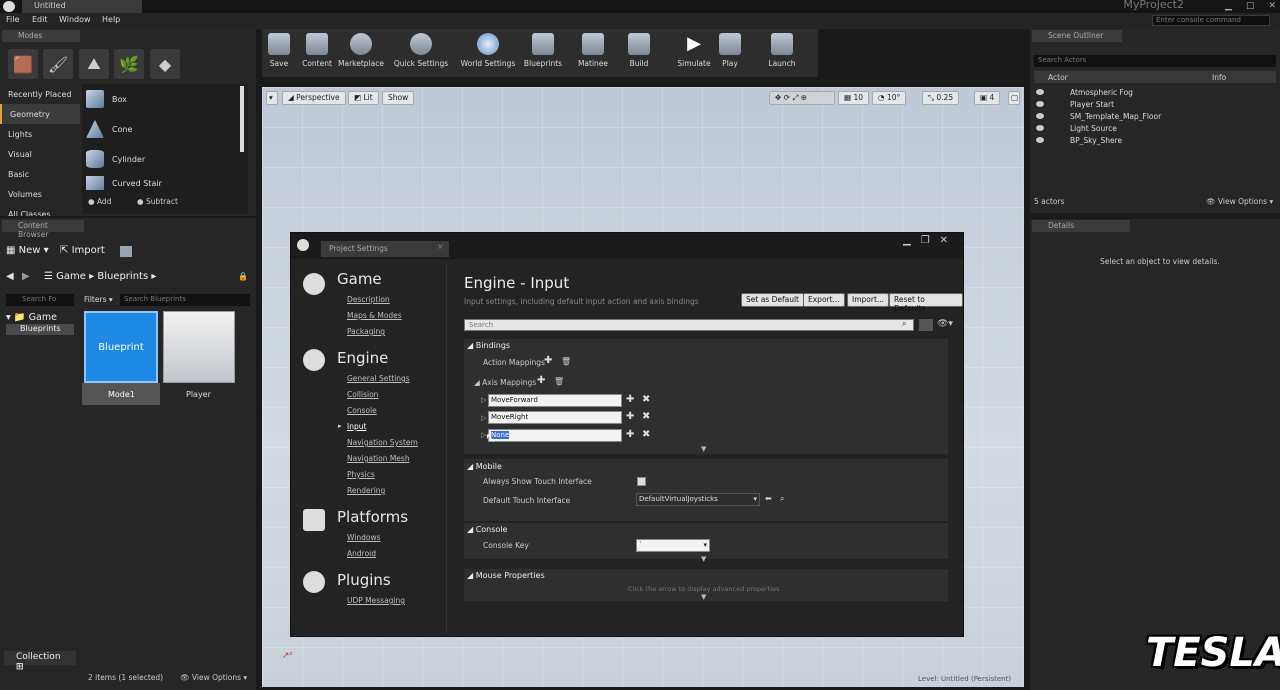 The height and width of the screenshot is (690, 1280). What do you see at coordinates (673, 545) in the screenshot?
I see `console-key-dropdown: ` ▾` at bounding box center [673, 545].